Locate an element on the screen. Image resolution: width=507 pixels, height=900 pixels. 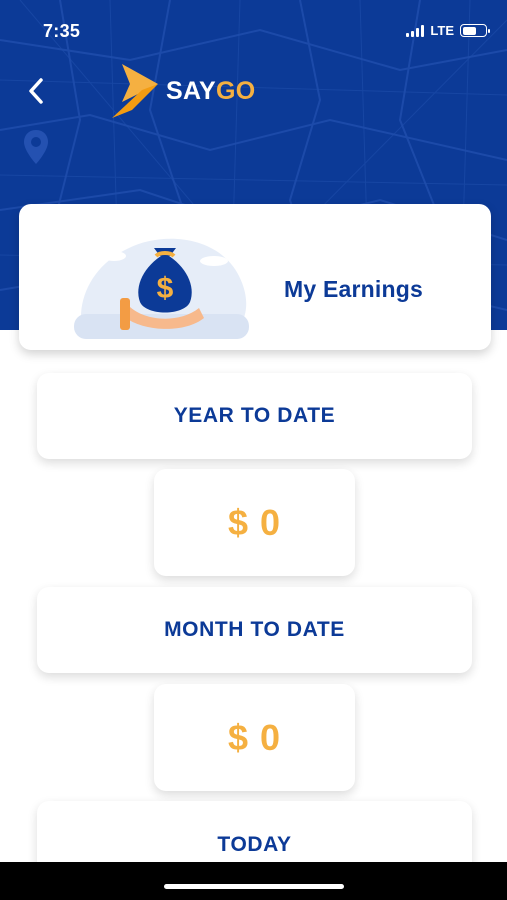
brand-name: SAYGO is located at coordinates (211, 90).